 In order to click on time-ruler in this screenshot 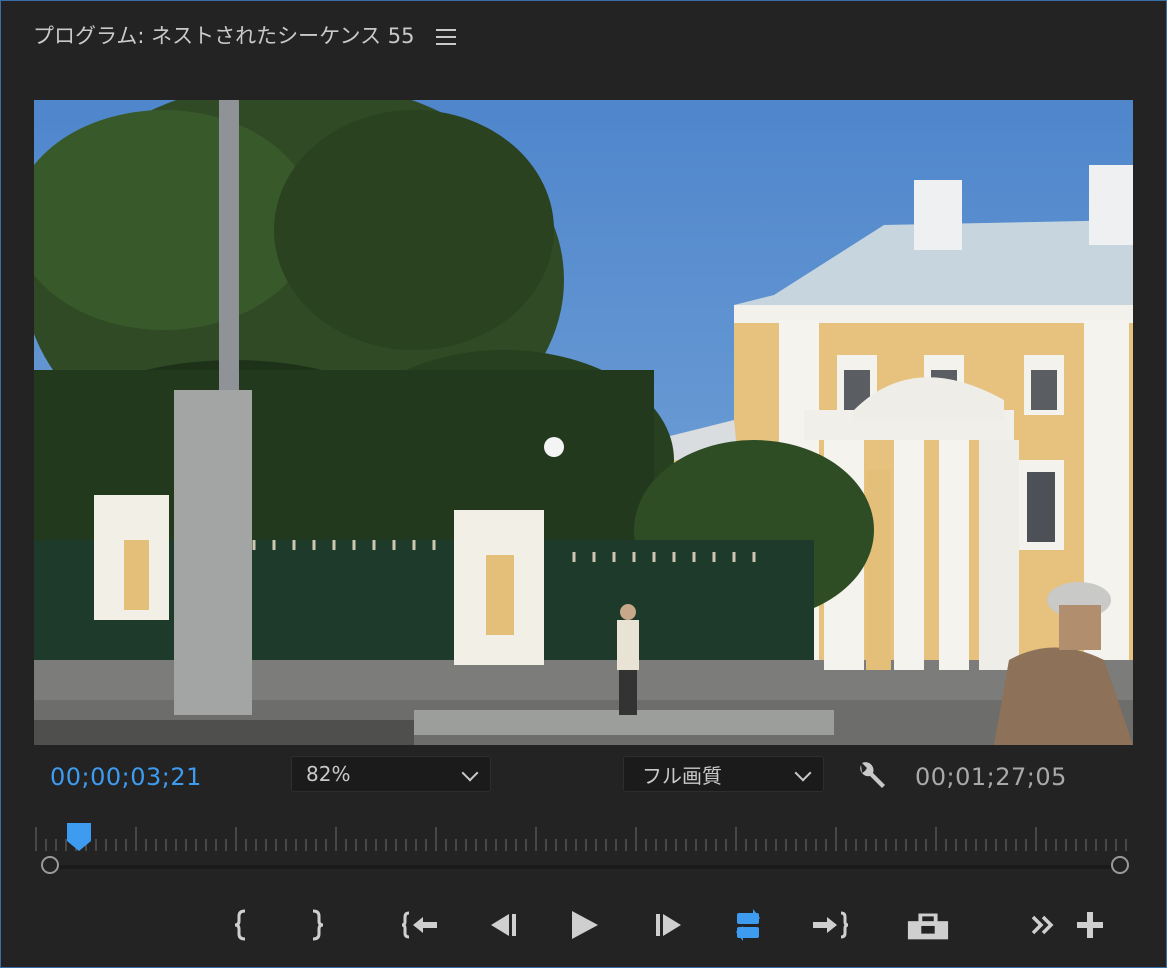, I will do `click(583, 838)`.